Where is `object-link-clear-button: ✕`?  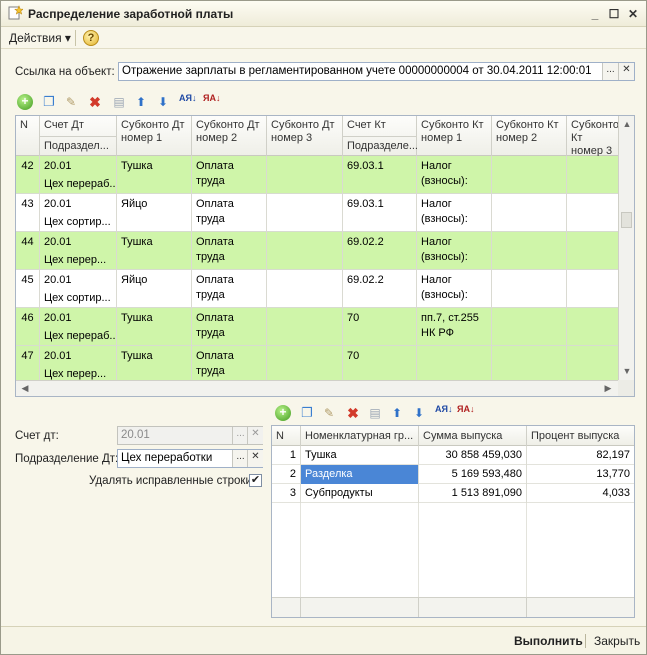 object-link-clear-button: ✕ is located at coordinates (626, 71).